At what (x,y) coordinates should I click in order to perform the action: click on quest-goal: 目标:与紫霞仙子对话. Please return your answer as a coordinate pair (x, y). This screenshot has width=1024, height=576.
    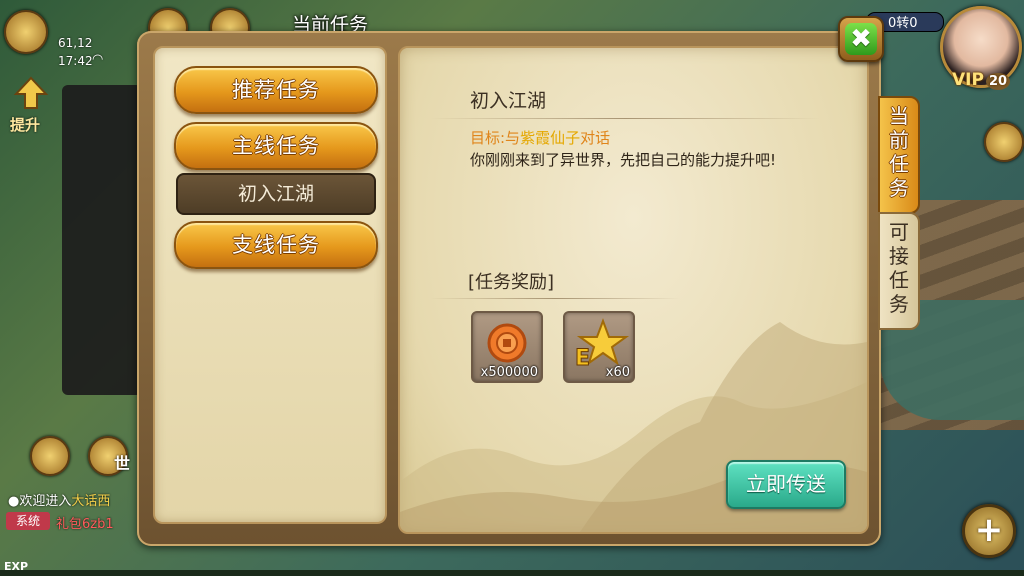
    Looking at the image, I should click on (540, 137).